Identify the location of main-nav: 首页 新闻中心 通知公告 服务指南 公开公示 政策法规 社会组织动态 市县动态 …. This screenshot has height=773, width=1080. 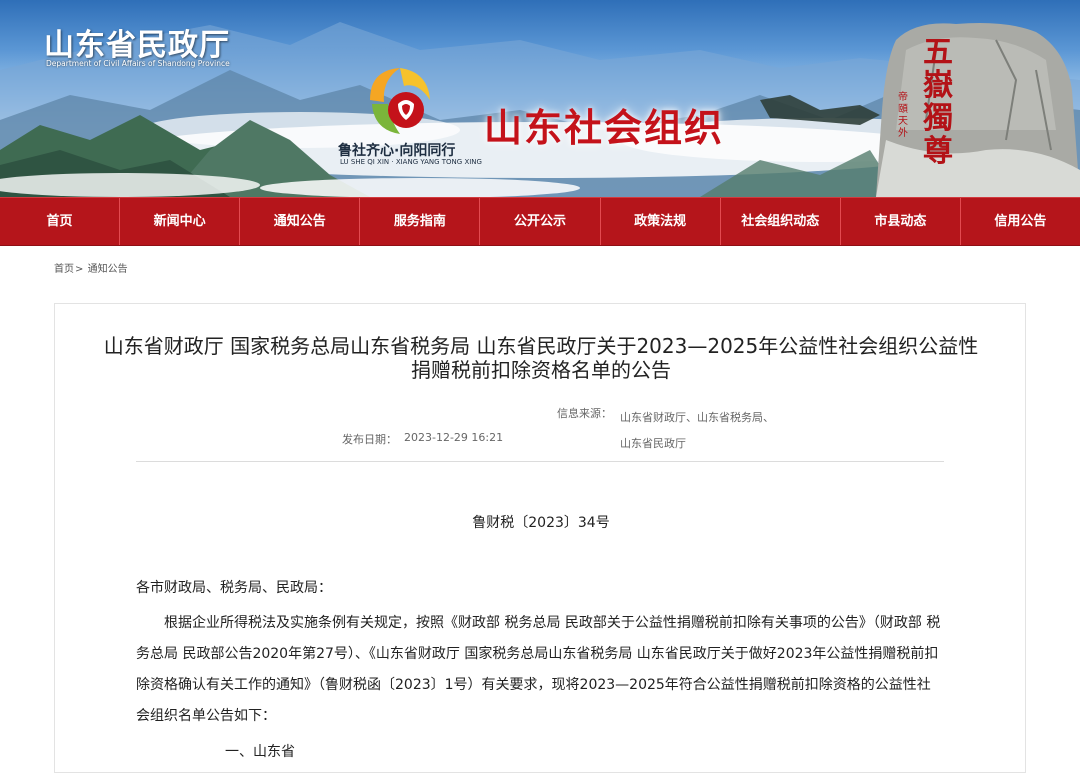
(540, 221).